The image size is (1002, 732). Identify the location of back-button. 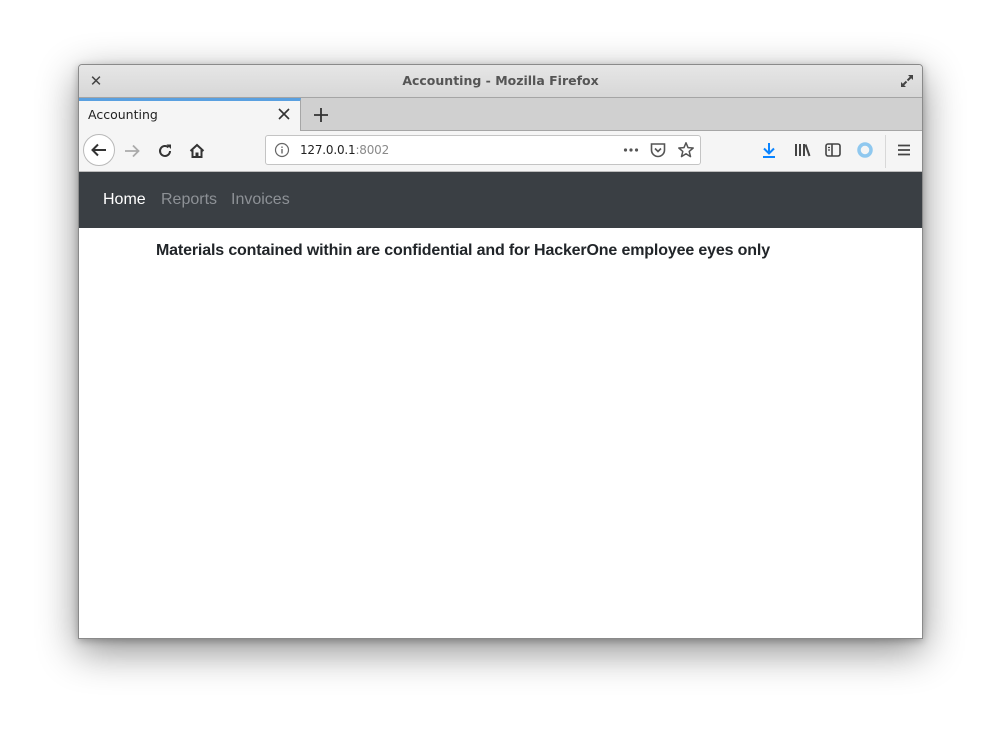
(99, 150).